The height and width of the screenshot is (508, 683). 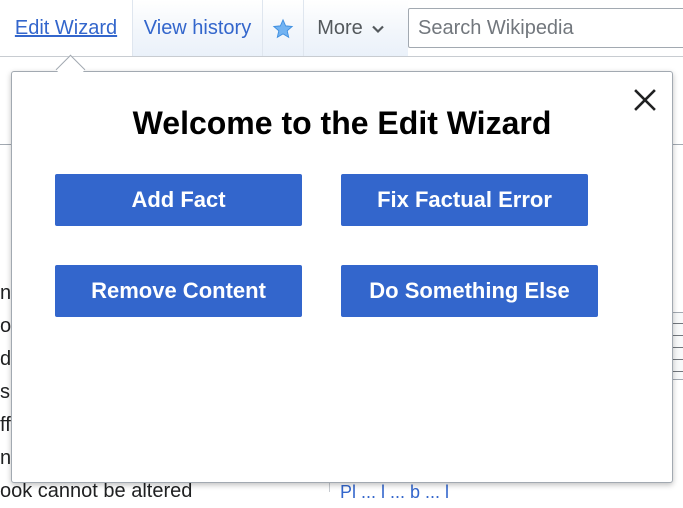 I want to click on tab-view-history-label: View history, so click(x=197, y=28).